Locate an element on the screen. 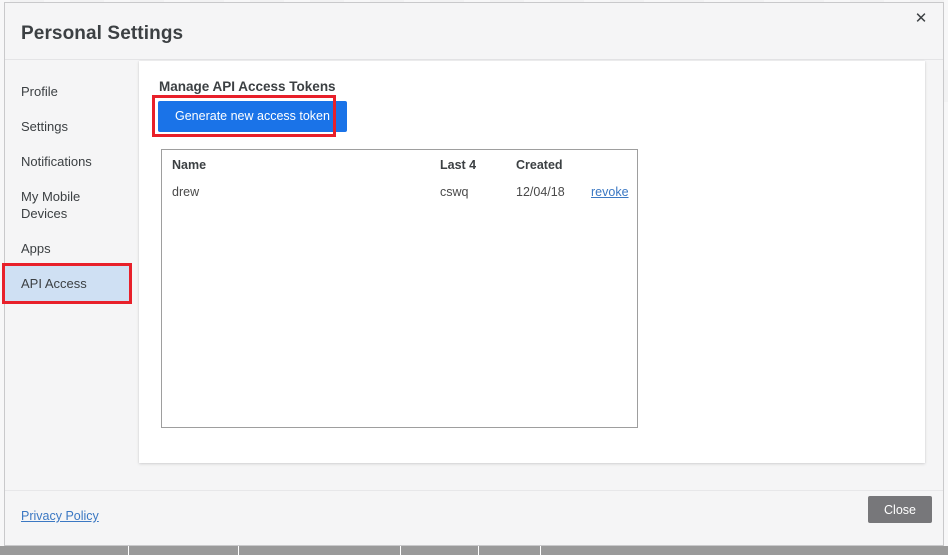  generate-button-wrap: Generate new access token is located at coordinates (252, 116).